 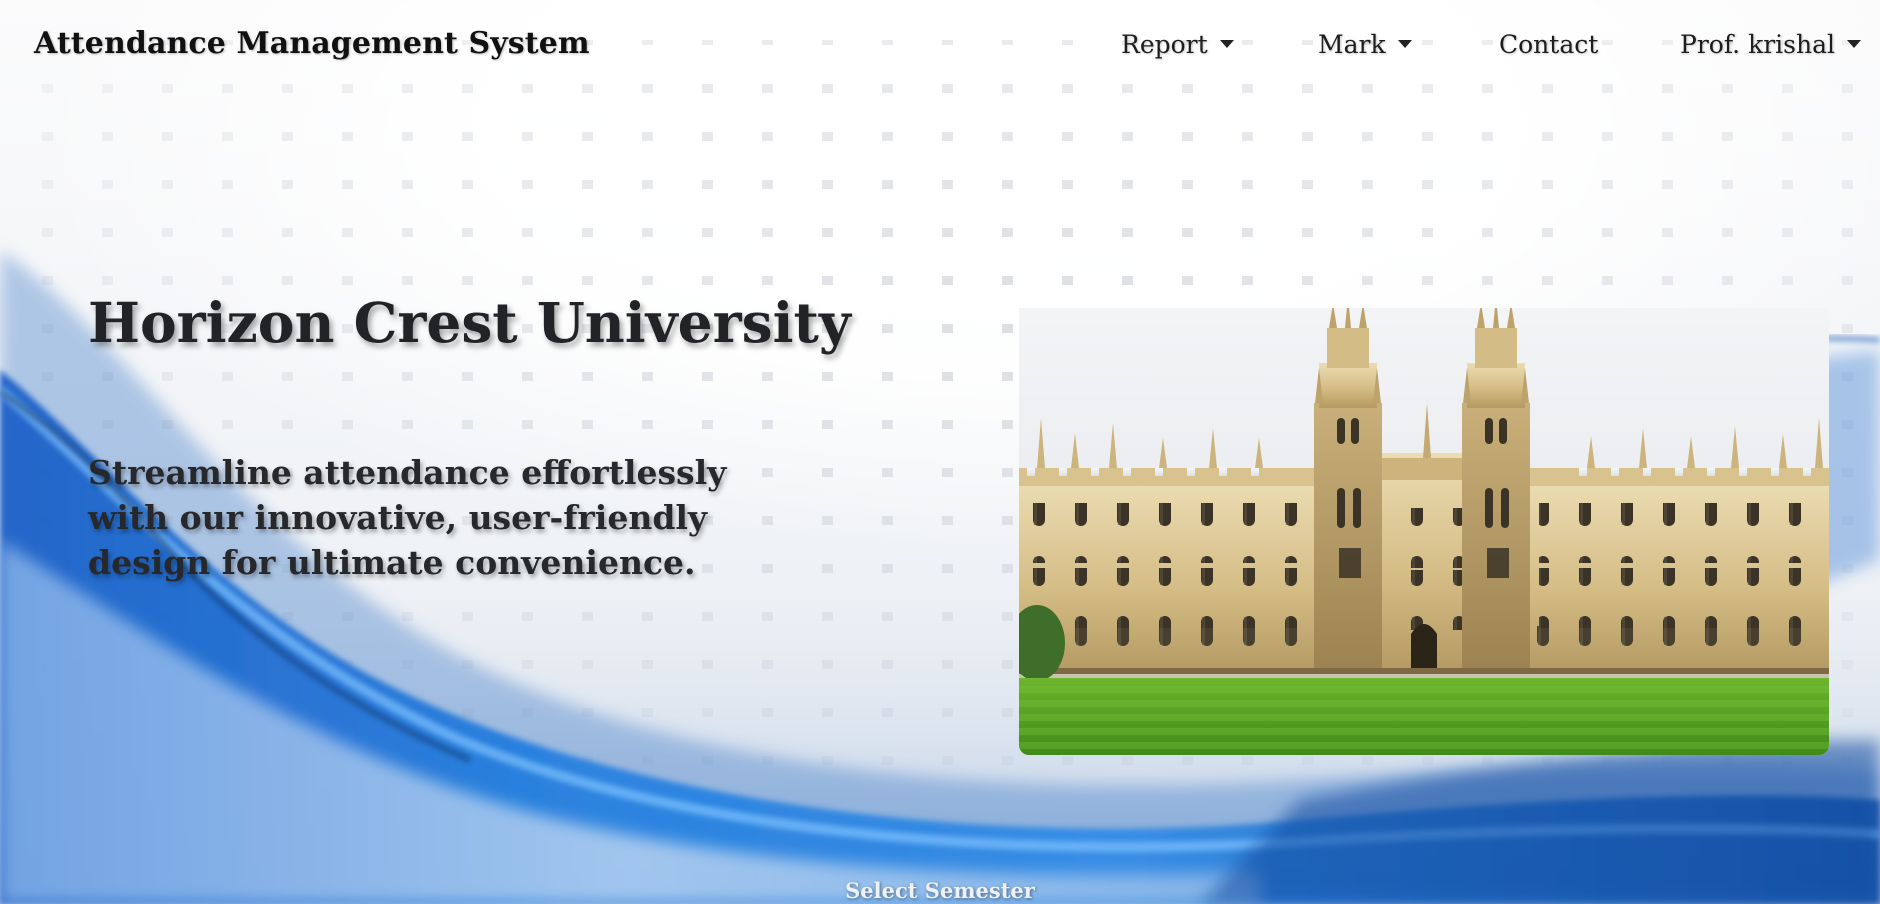 I want to click on nav-mark-label: Mark, so click(x=1352, y=44).